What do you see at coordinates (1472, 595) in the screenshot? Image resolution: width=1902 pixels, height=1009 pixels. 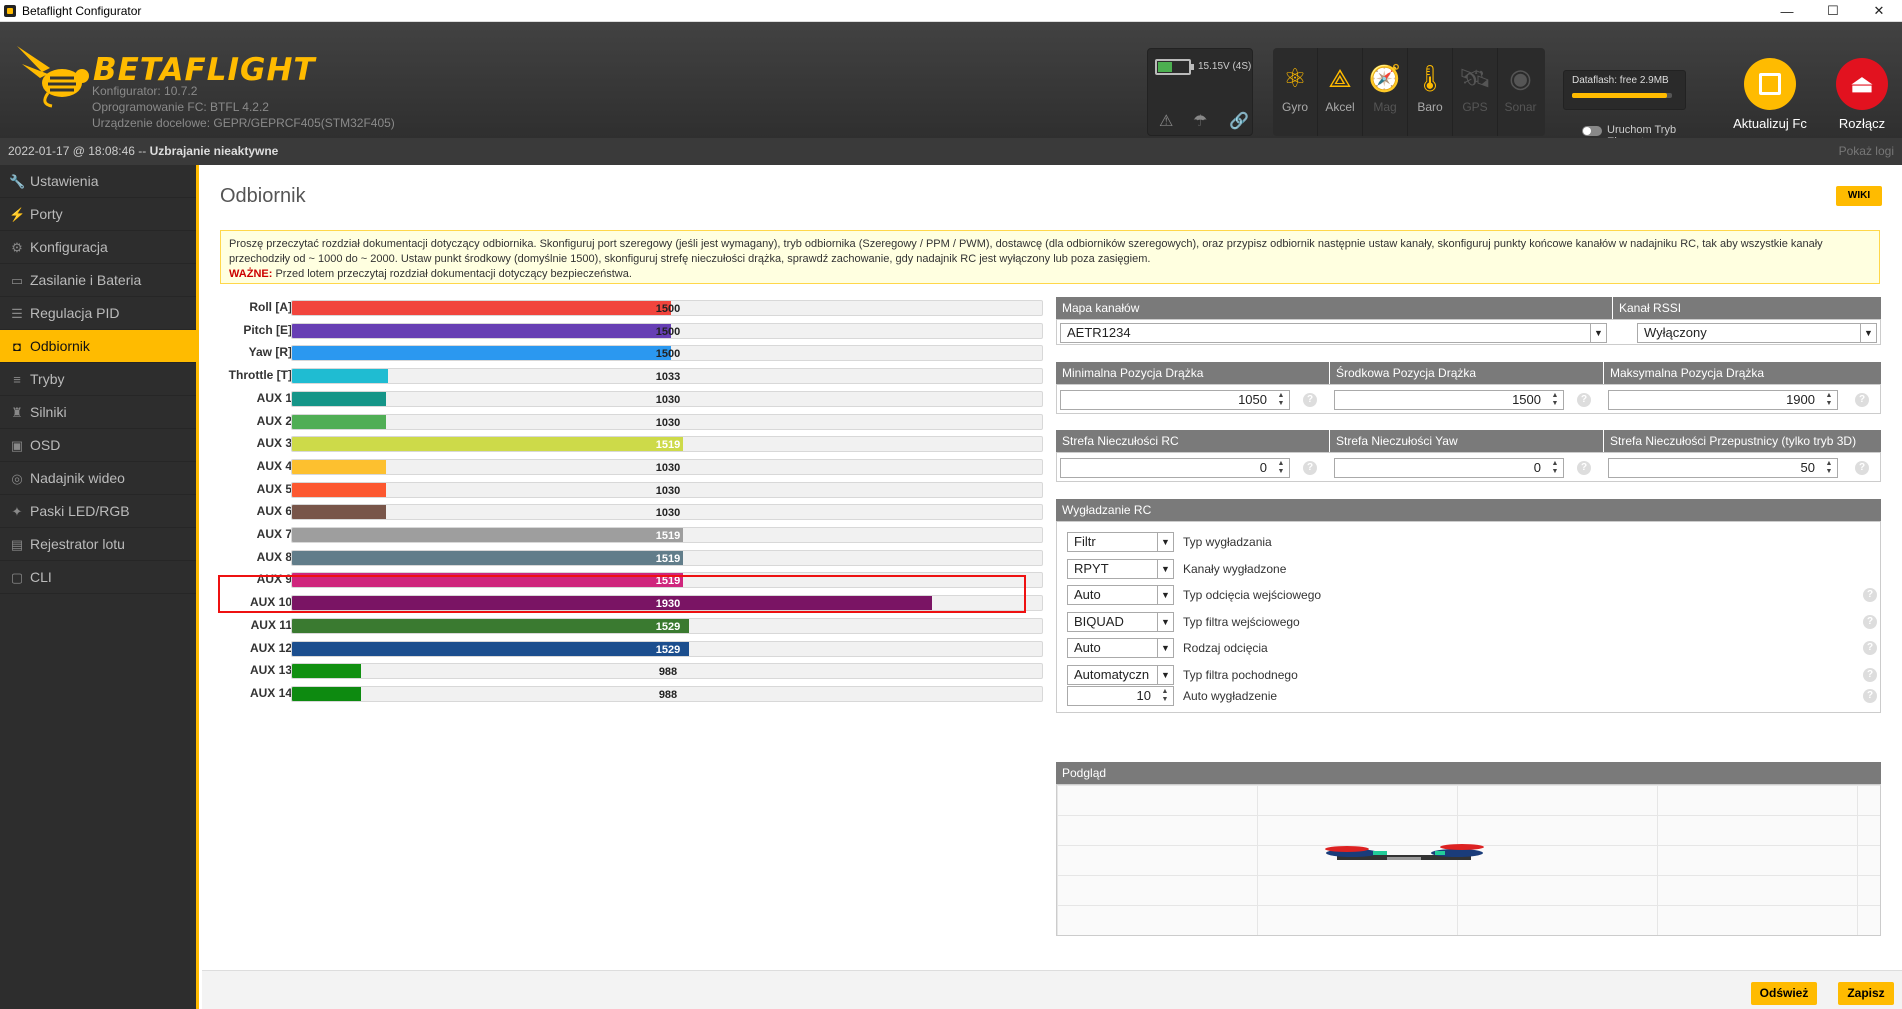 I see `smoothing-row: Auto ▼ Typ odcięcia wejściowego?` at bounding box center [1472, 595].